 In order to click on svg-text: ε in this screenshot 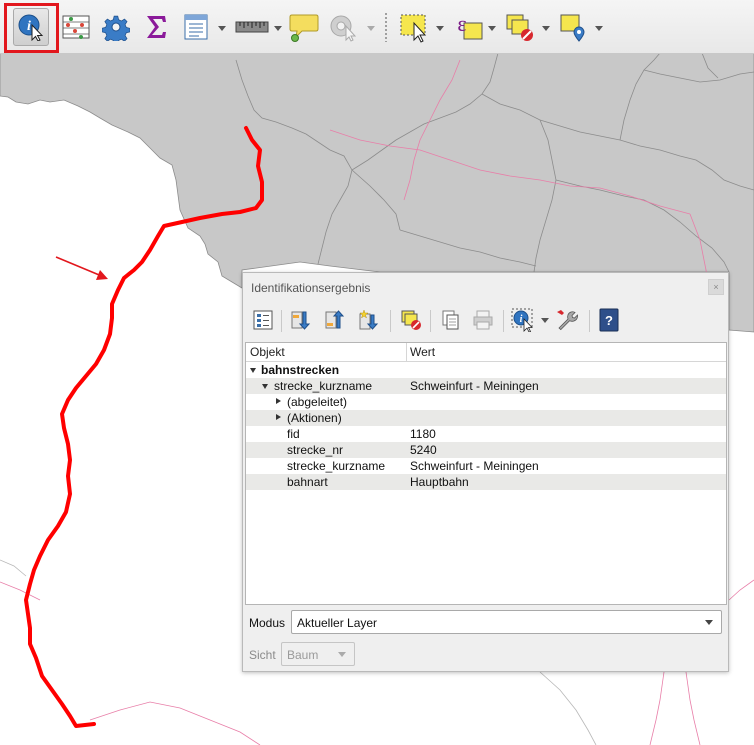, I will do `click(461, 23)`.